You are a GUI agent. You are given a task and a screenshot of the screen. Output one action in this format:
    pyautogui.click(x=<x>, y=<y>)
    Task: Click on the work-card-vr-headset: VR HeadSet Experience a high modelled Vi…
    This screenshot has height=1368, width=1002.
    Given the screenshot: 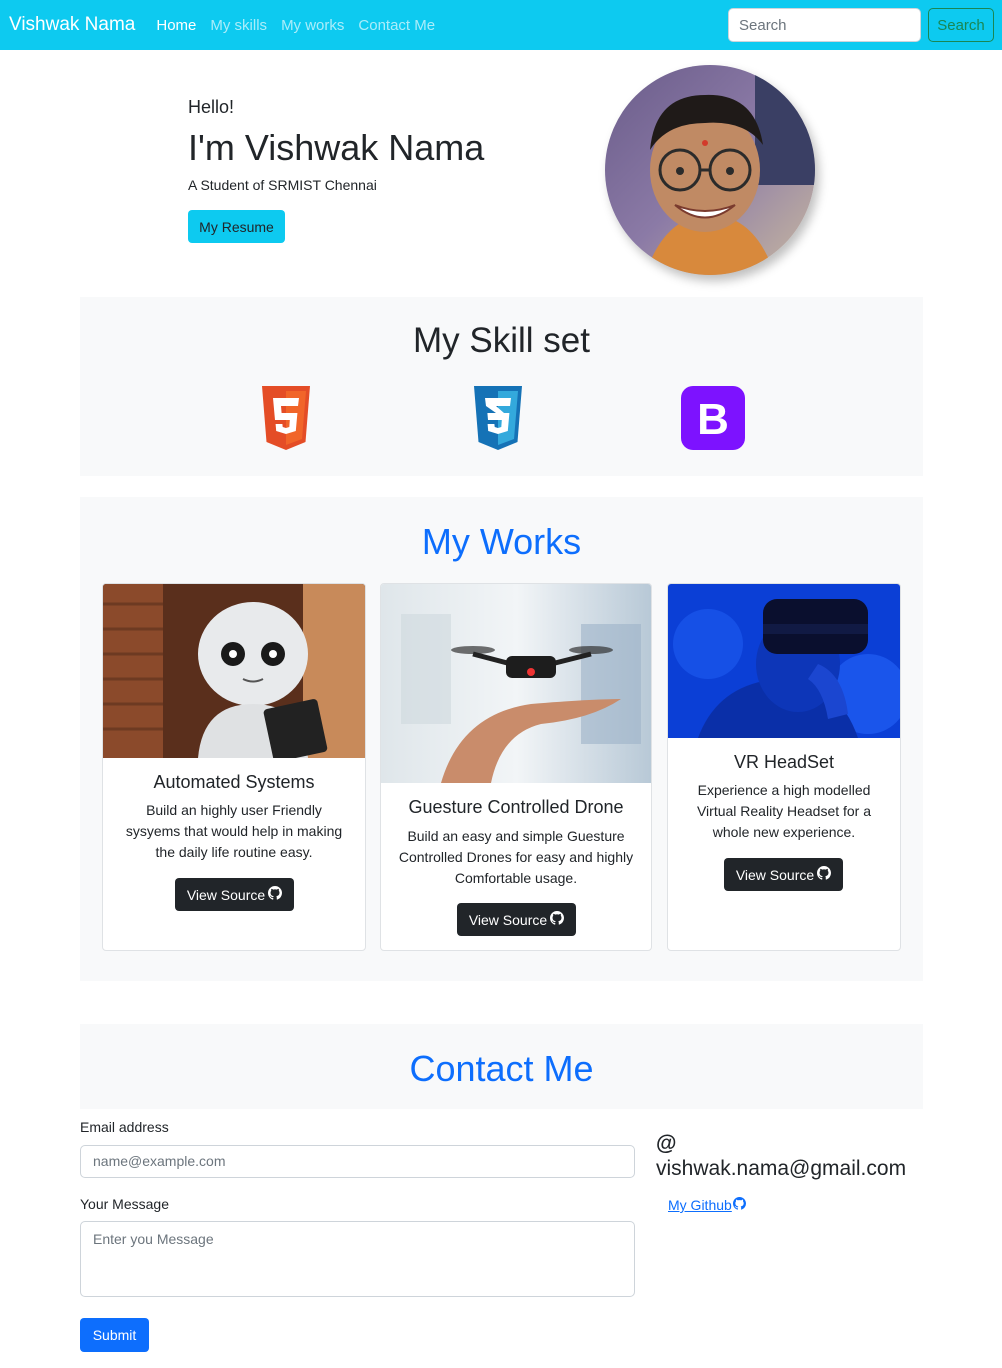 What is the action you would take?
    pyautogui.click(x=784, y=767)
    